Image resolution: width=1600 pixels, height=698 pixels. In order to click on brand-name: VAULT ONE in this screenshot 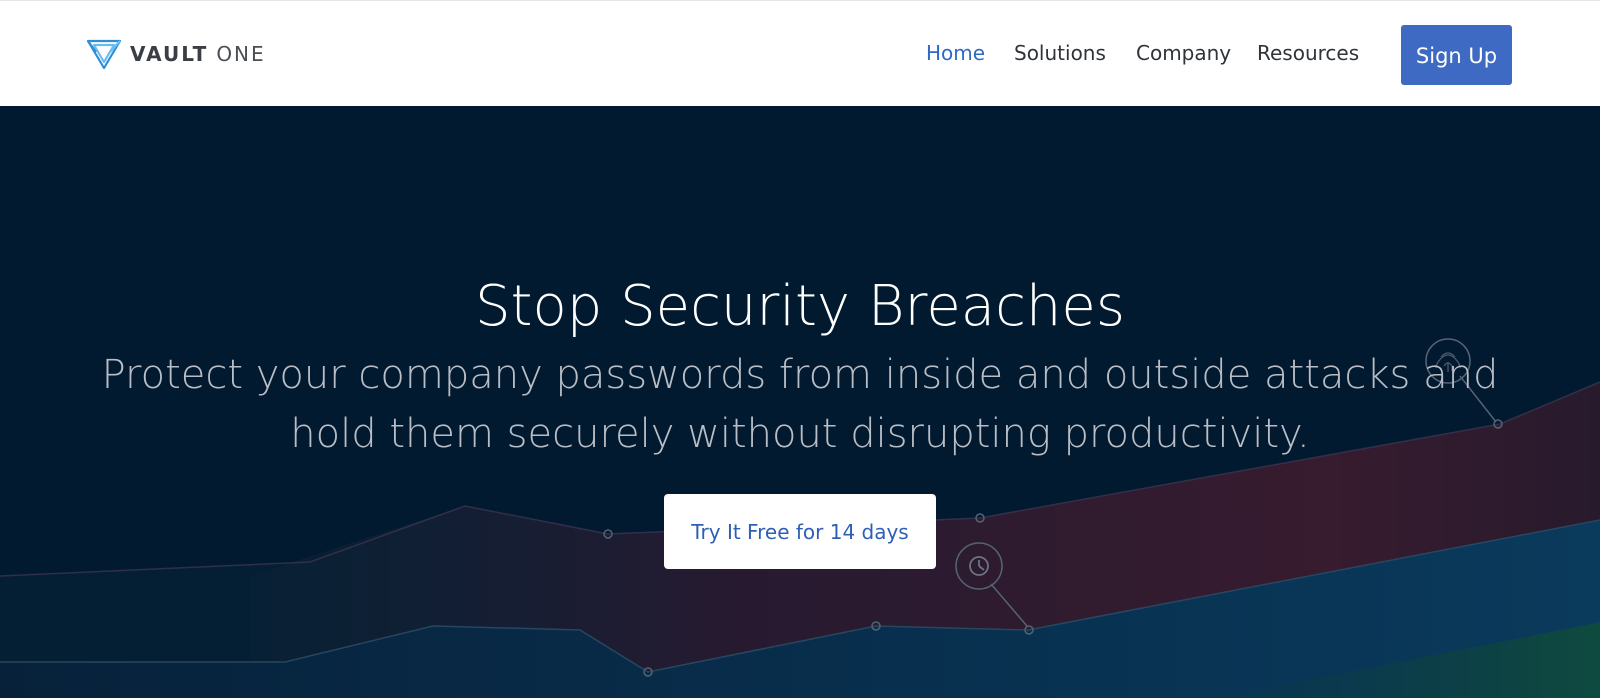, I will do `click(198, 54)`.